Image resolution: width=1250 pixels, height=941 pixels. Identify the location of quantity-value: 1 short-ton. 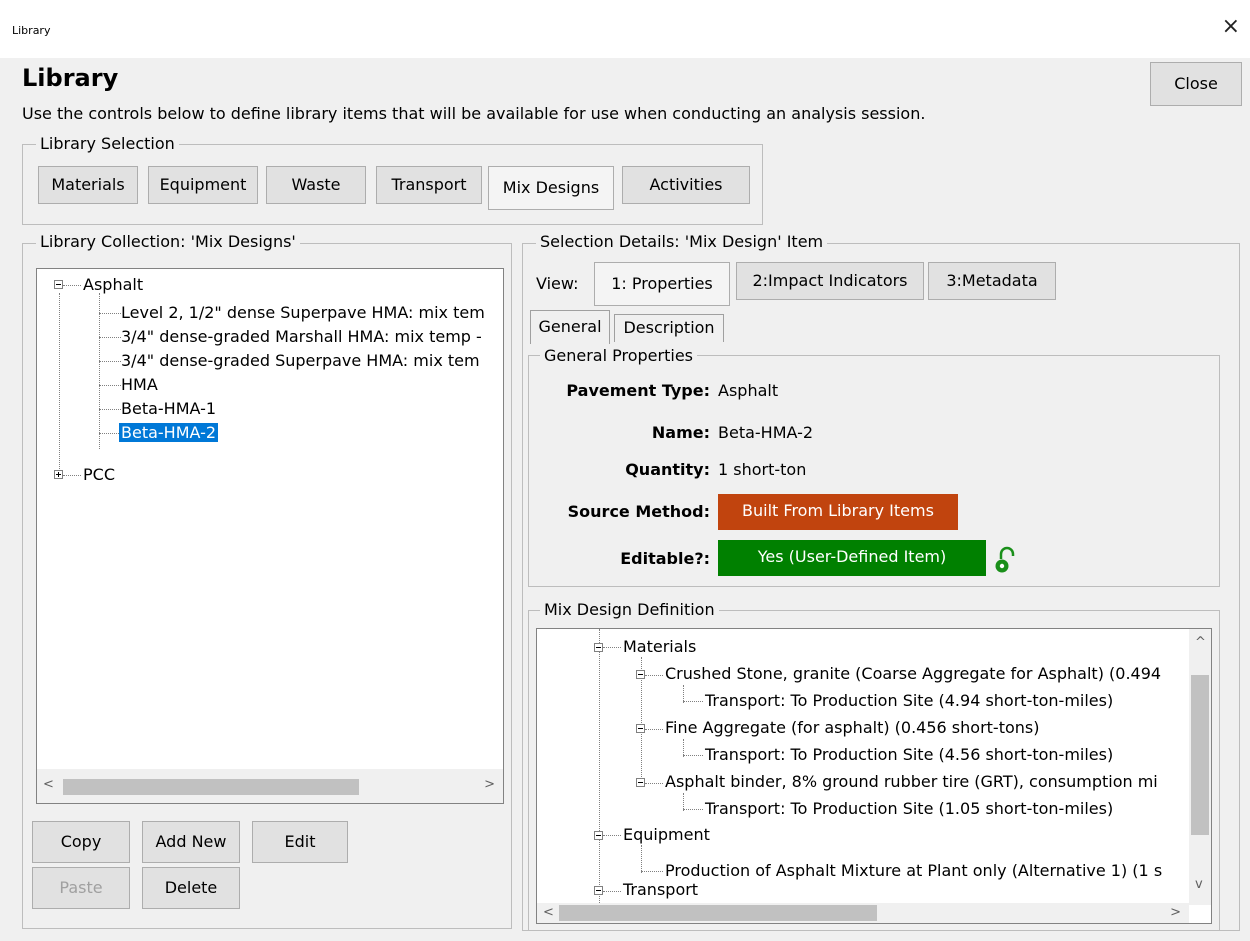
(762, 469).